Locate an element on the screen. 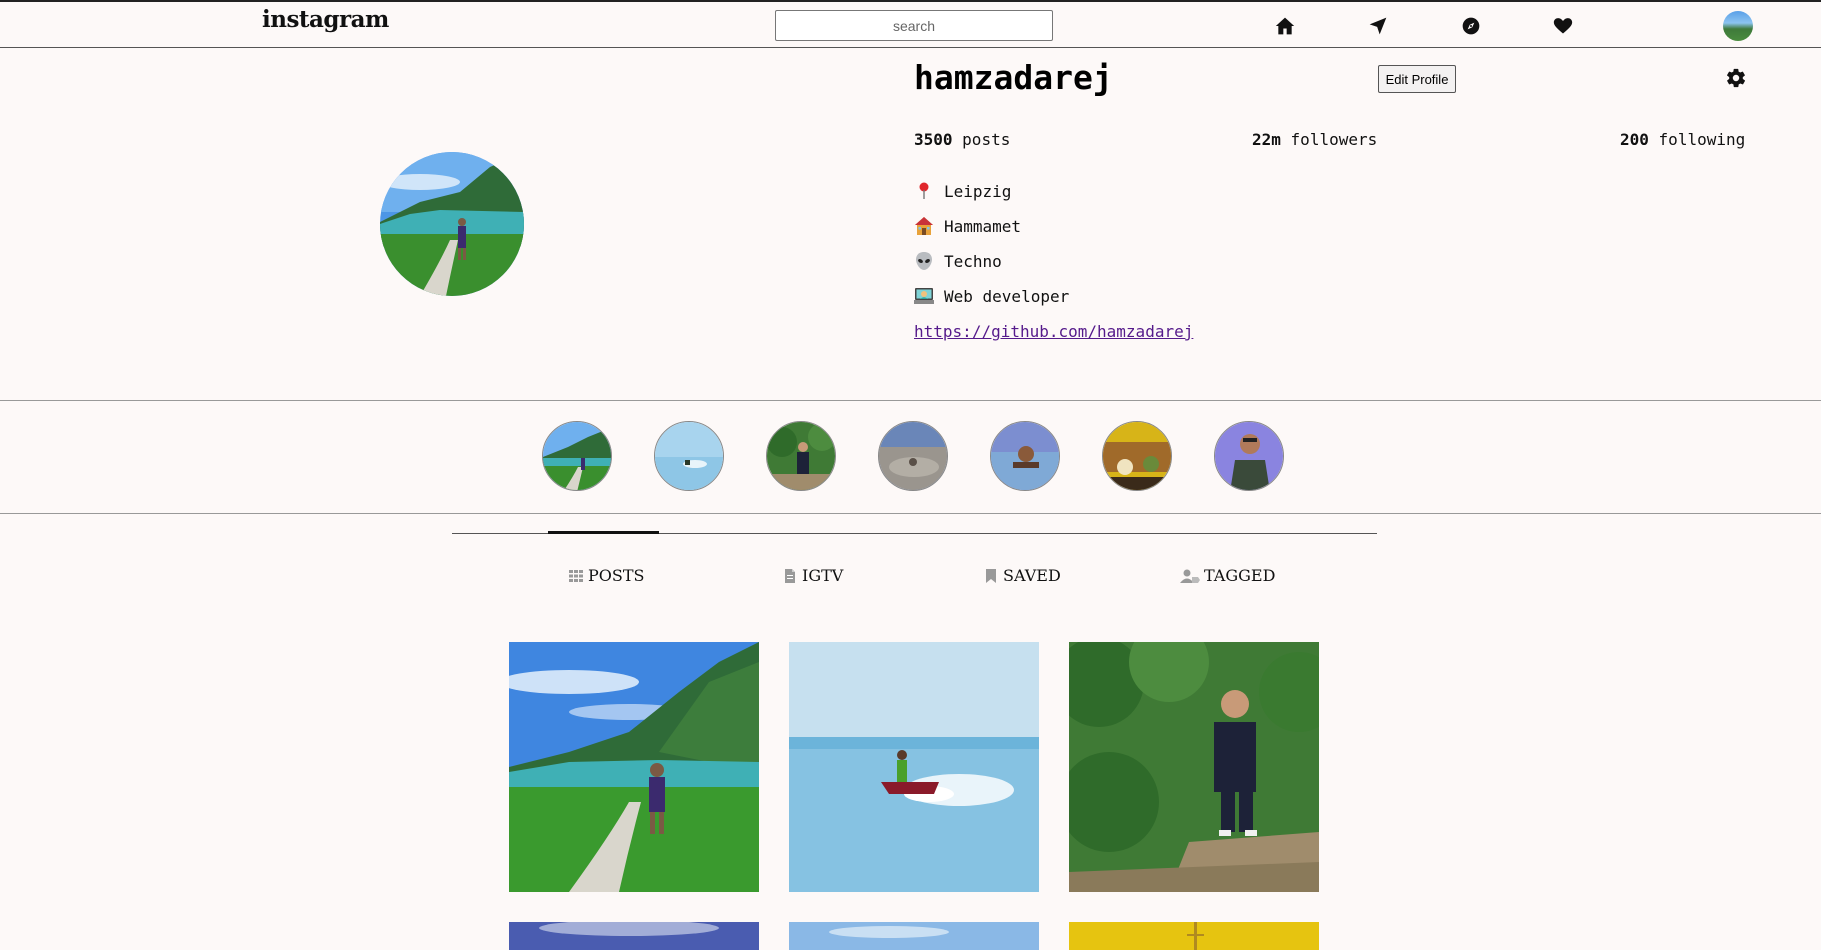 Image resolution: width=1821 pixels, height=950 pixels. explore-icon is located at coordinates (1471, 26).